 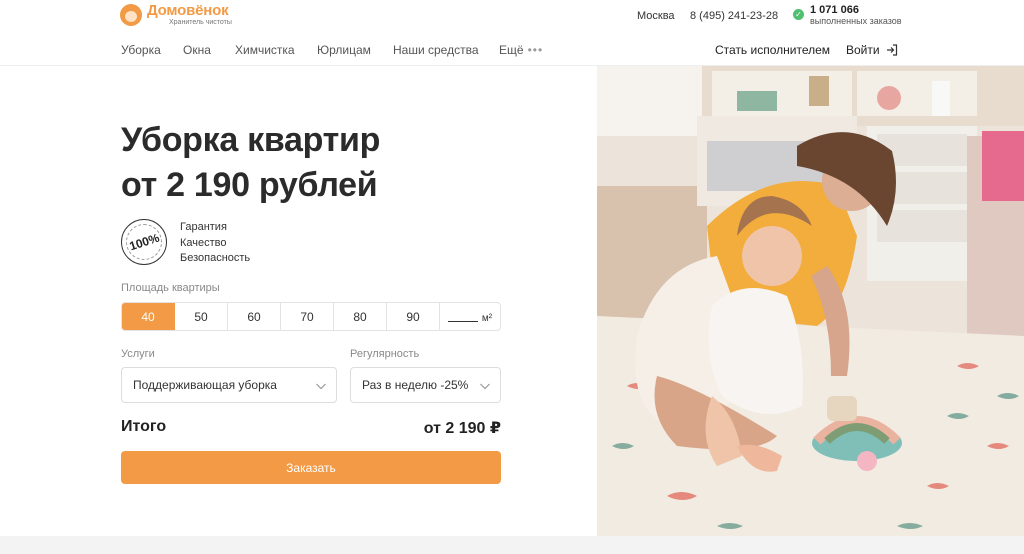 I want to click on features-list: Гарантия Качество Безопасность, so click(x=215, y=243).